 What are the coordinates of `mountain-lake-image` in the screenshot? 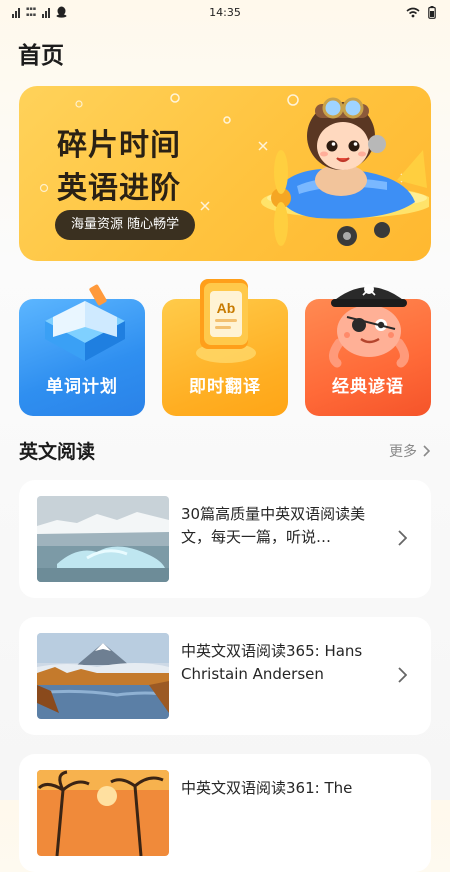 It's located at (103, 676).